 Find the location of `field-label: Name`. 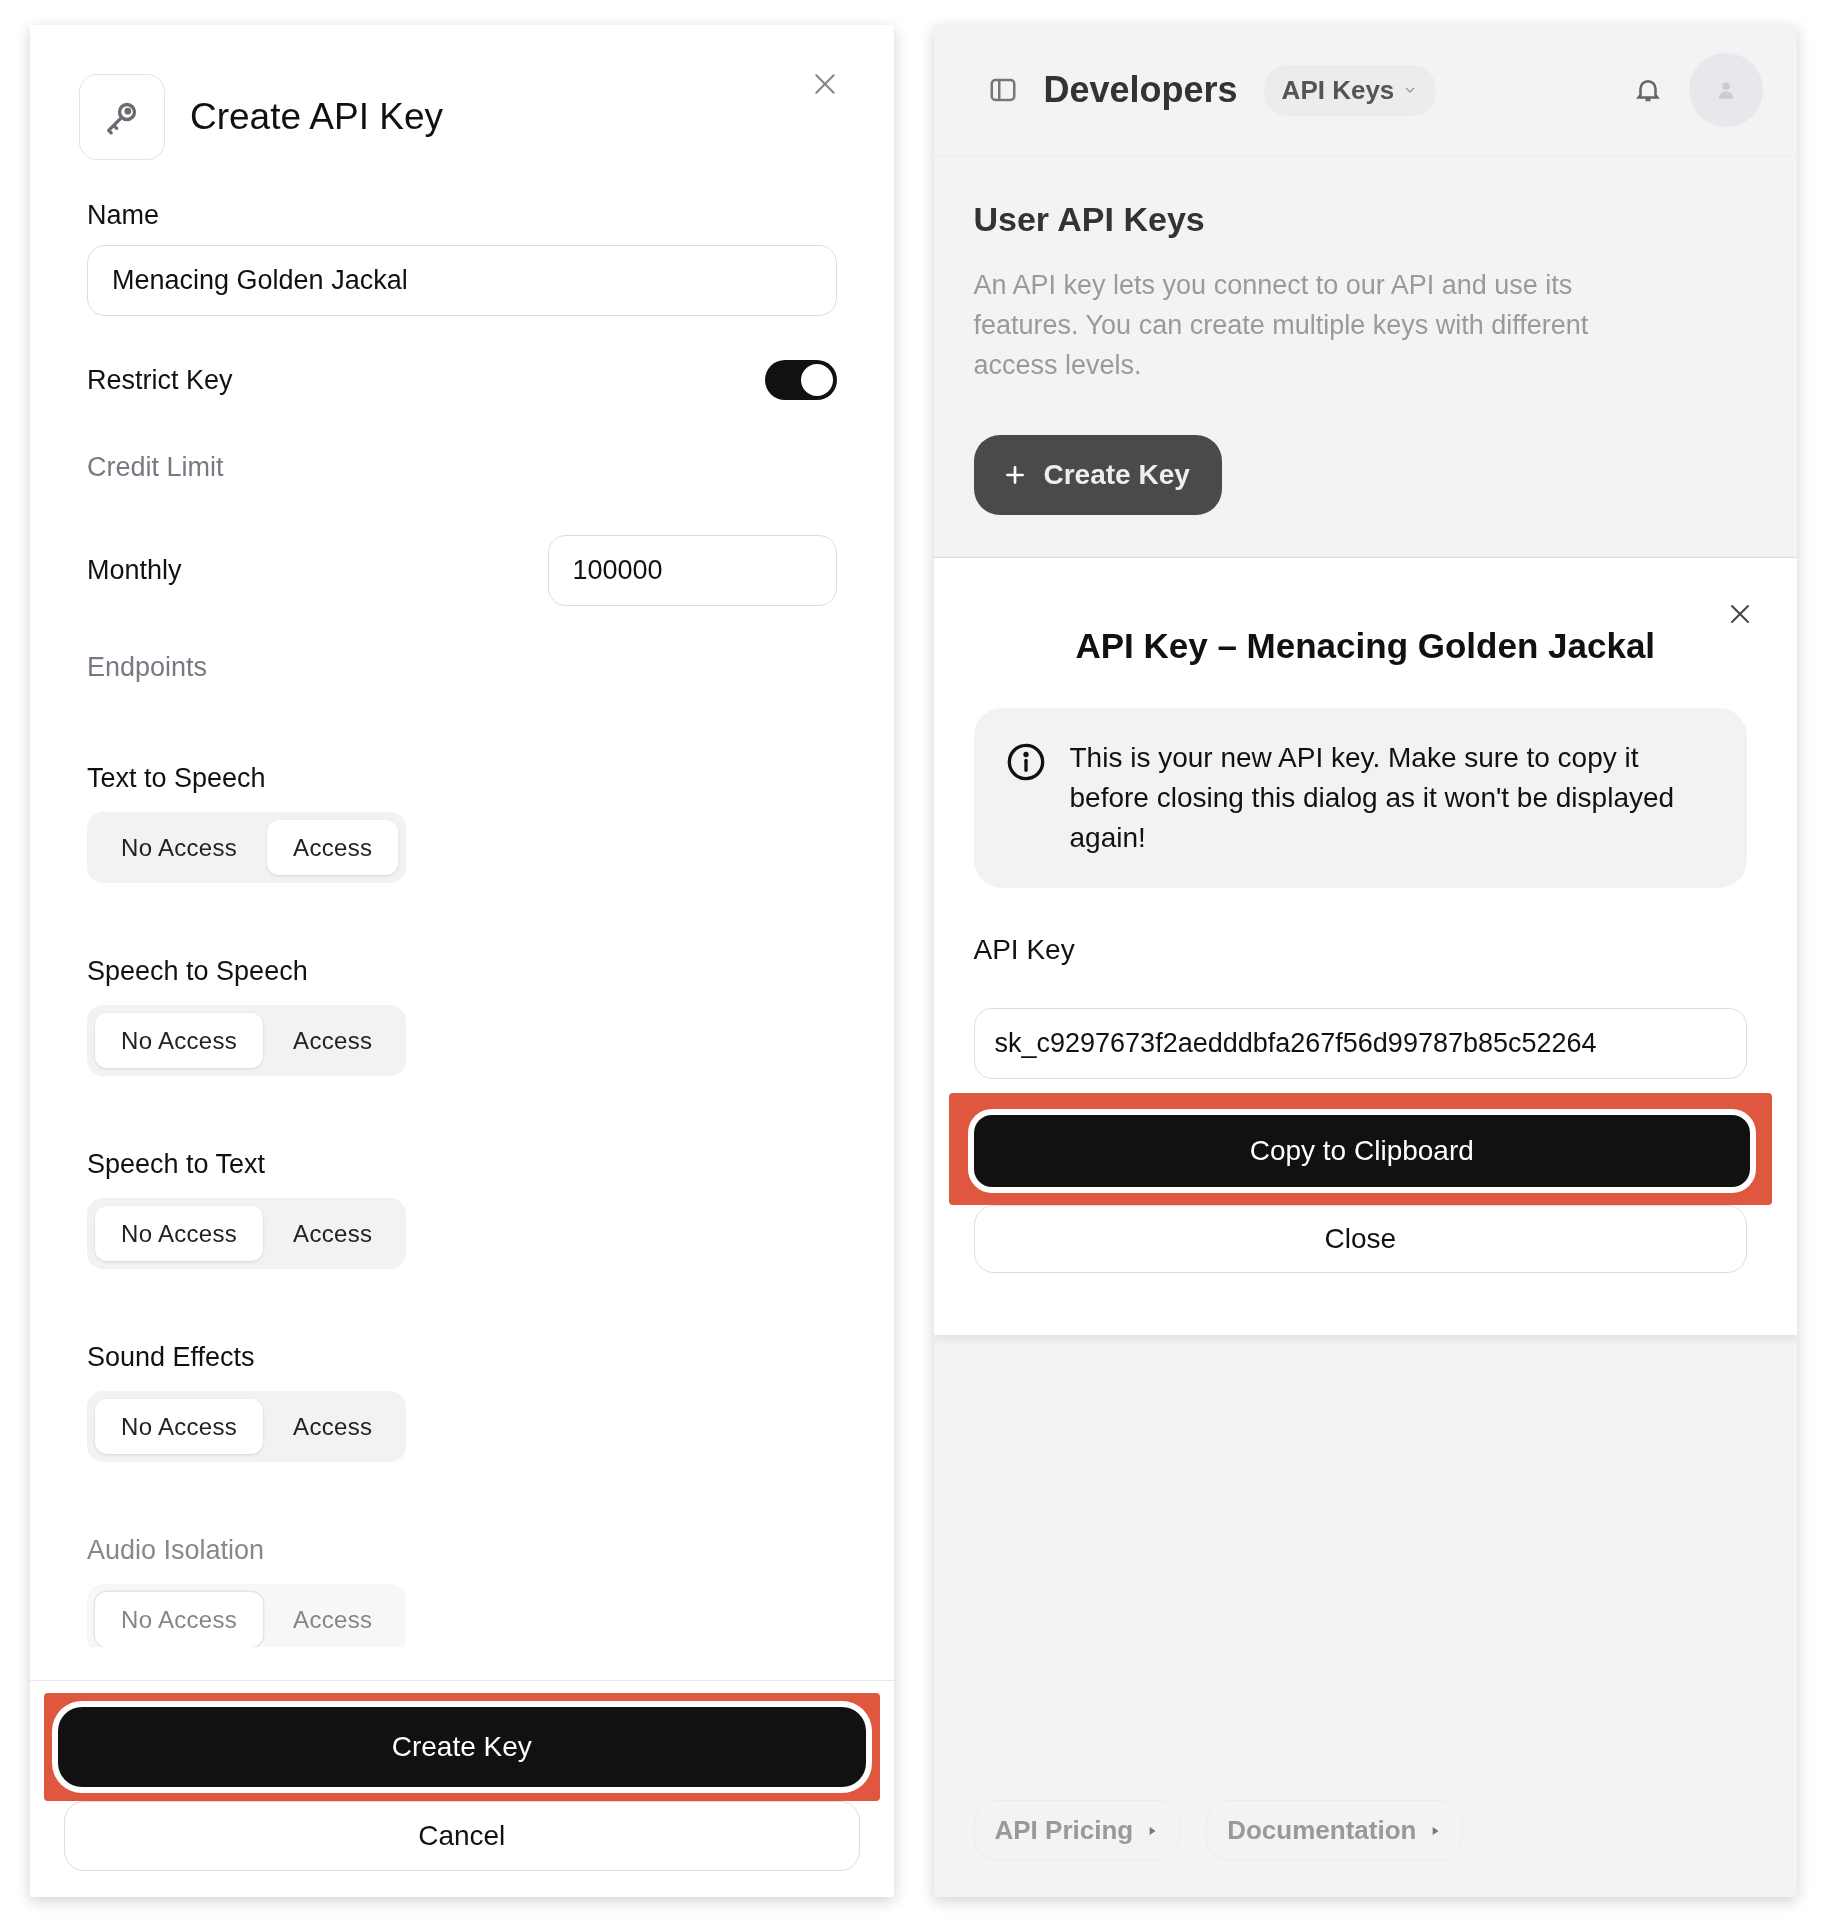

field-label: Name is located at coordinates (124, 215).